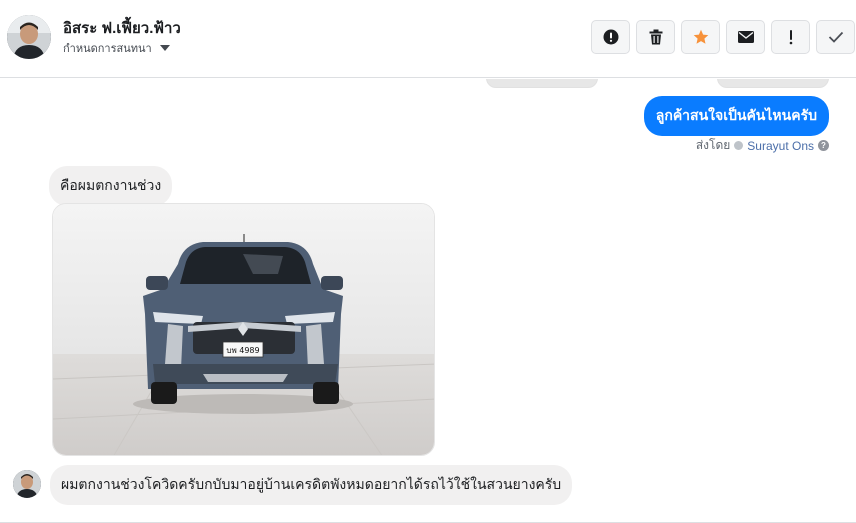 Image resolution: width=856 pixels, height=523 pixels. I want to click on spam-button, so click(790, 37).